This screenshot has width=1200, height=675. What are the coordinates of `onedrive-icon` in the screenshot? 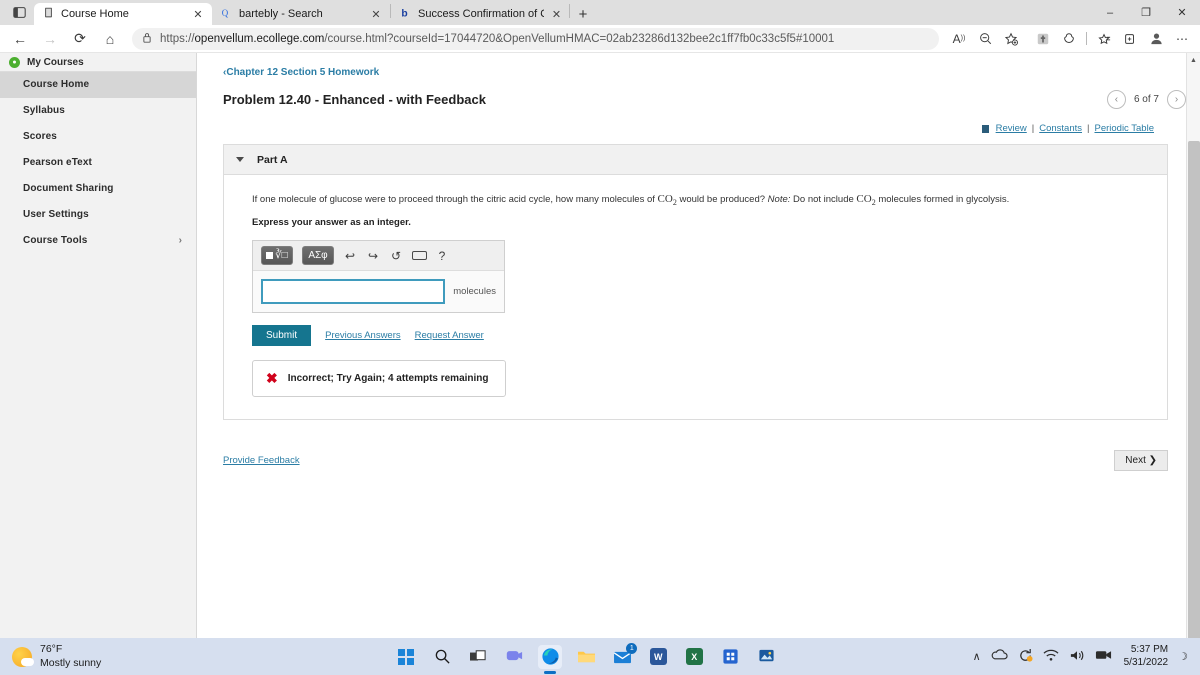 It's located at (999, 656).